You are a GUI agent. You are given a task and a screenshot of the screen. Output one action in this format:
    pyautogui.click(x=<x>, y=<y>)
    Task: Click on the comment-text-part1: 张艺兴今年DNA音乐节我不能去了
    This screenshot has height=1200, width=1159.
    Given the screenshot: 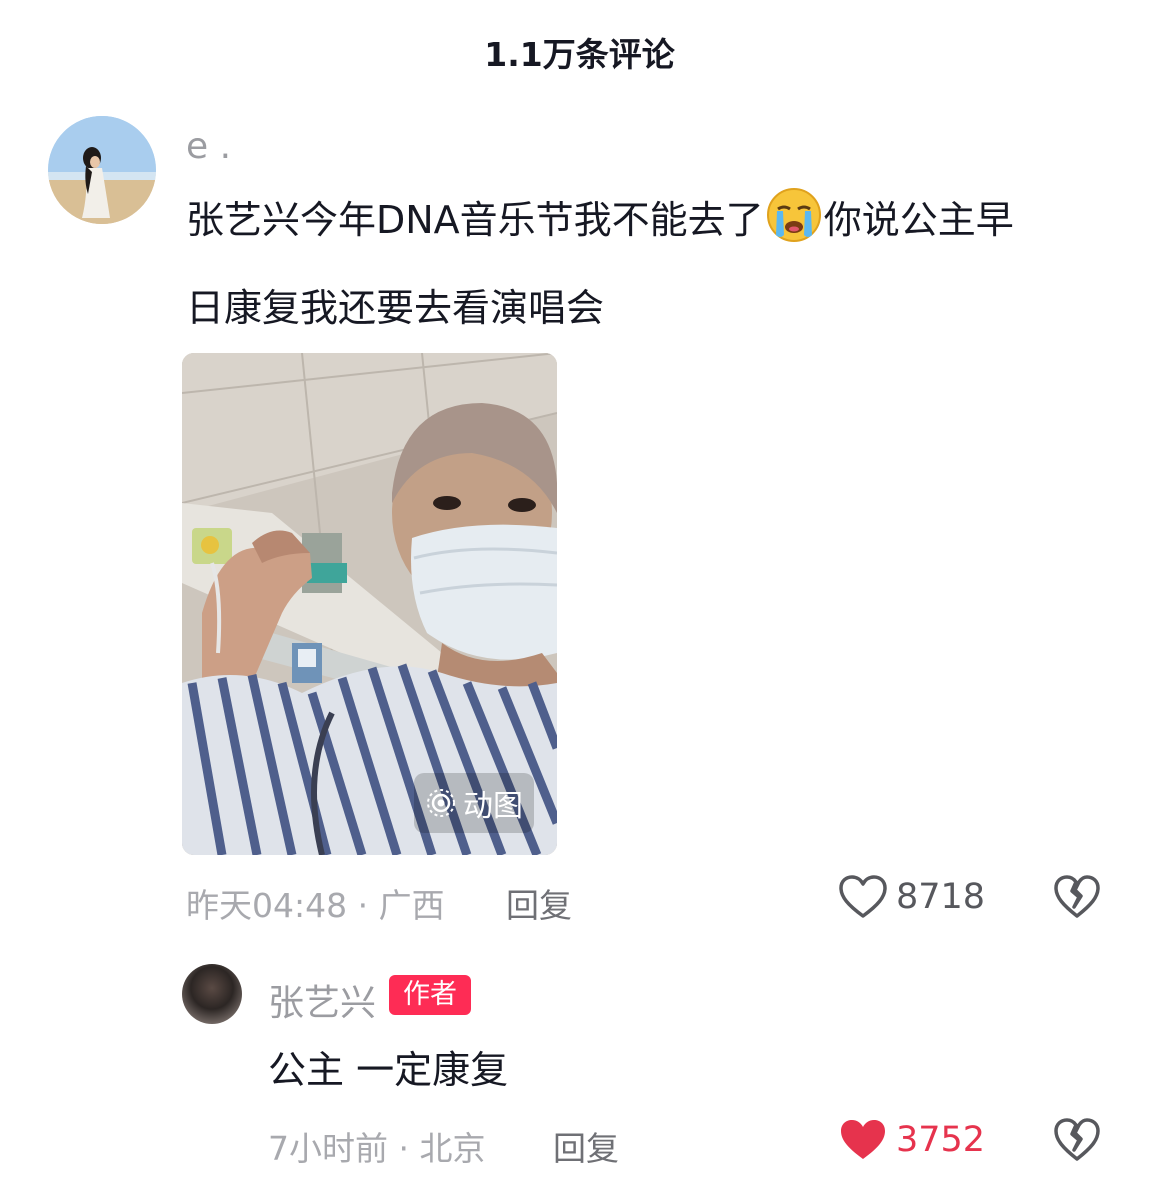 What is the action you would take?
    pyautogui.click(x=475, y=220)
    